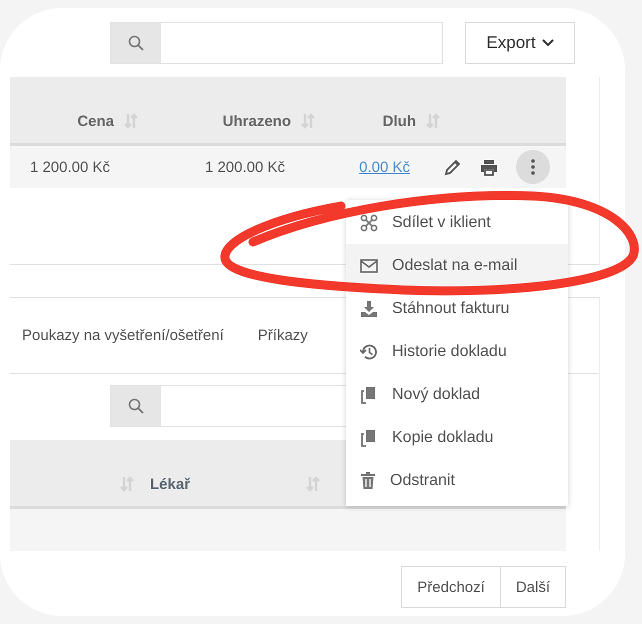 This screenshot has width=642, height=624. Describe the element at coordinates (369, 309) in the screenshot. I see `download-icon` at that location.